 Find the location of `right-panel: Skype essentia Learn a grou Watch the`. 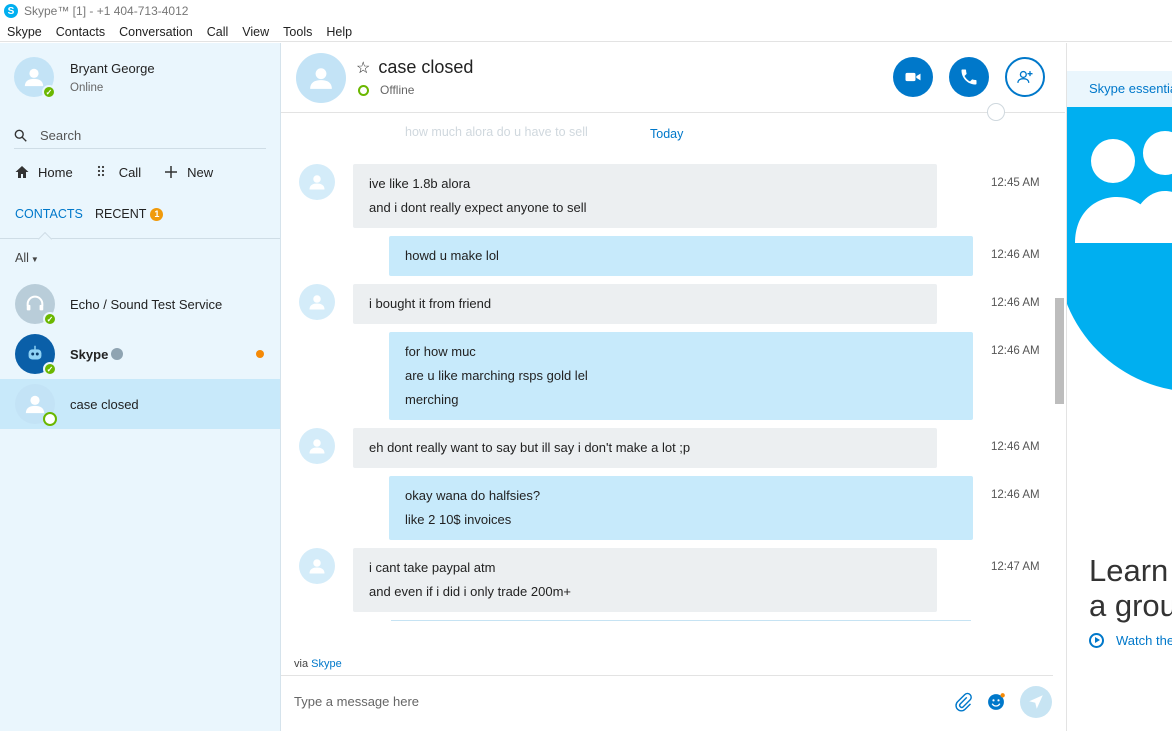

right-panel: Skype essentia Learn a grou Watch the is located at coordinates (1119, 387).